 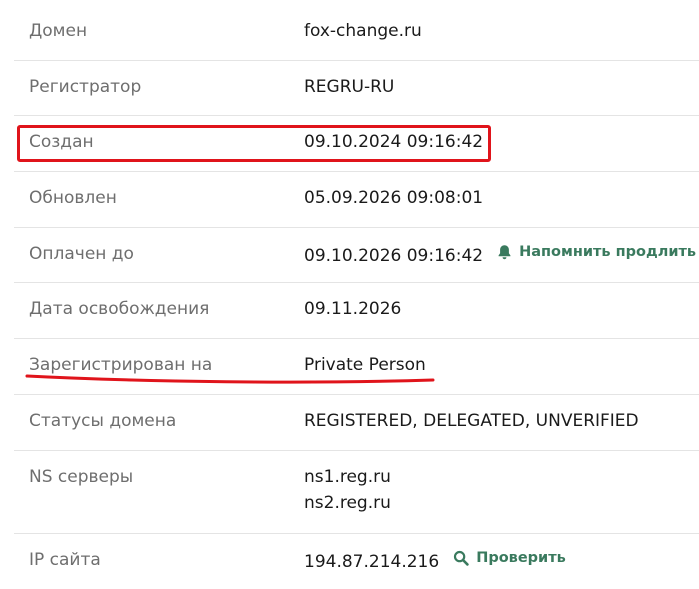 What do you see at coordinates (607, 252) in the screenshot?
I see `remind-renew-label: Напомнить продлить` at bounding box center [607, 252].